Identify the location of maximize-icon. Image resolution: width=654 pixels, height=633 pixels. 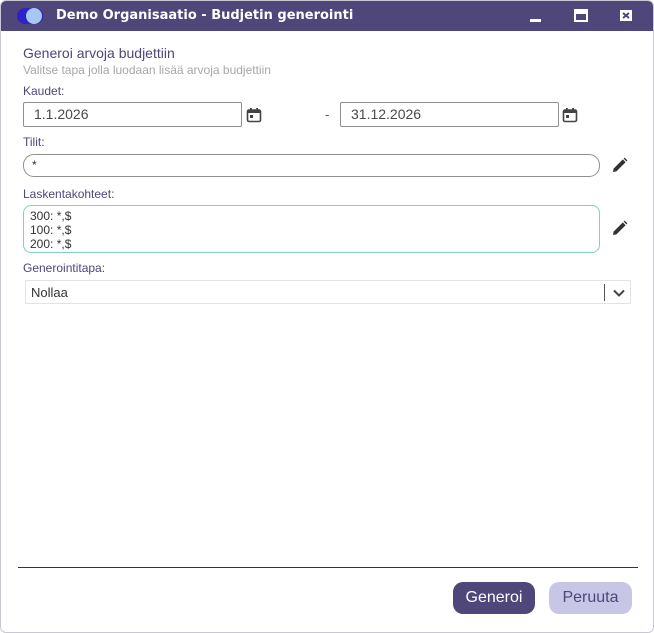
(581, 15).